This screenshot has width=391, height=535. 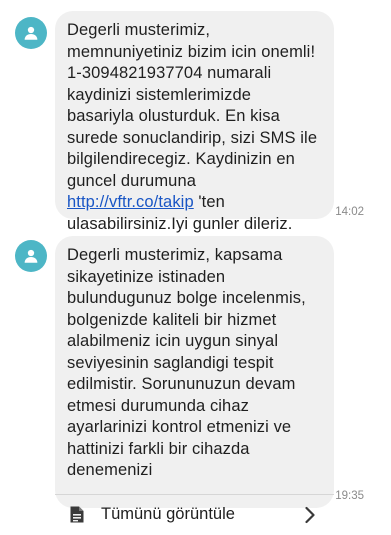 I want to click on chevron-right-icon, so click(x=311, y=515).